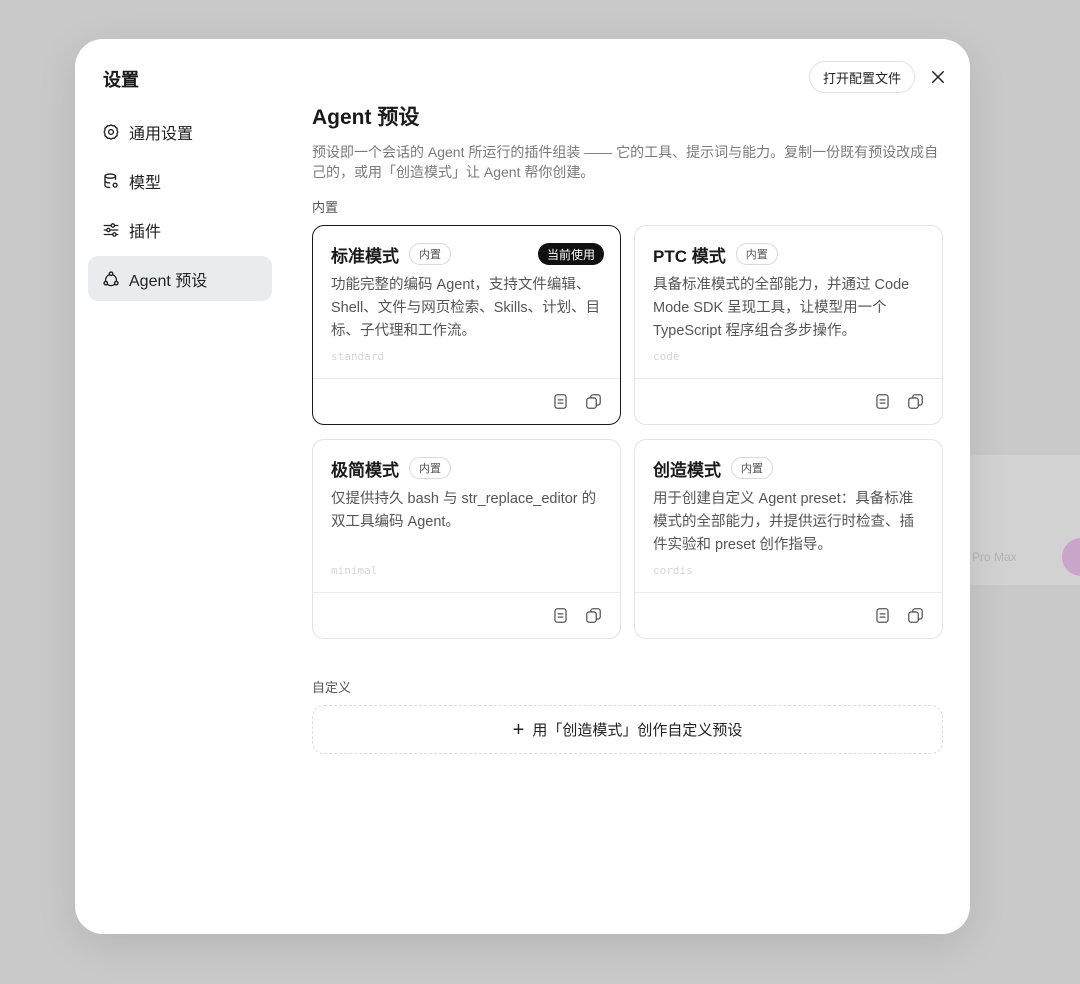 The image size is (1080, 984). I want to click on create-custom-preset-button: + 用「创造模式」创作自定义预设, so click(627, 729).